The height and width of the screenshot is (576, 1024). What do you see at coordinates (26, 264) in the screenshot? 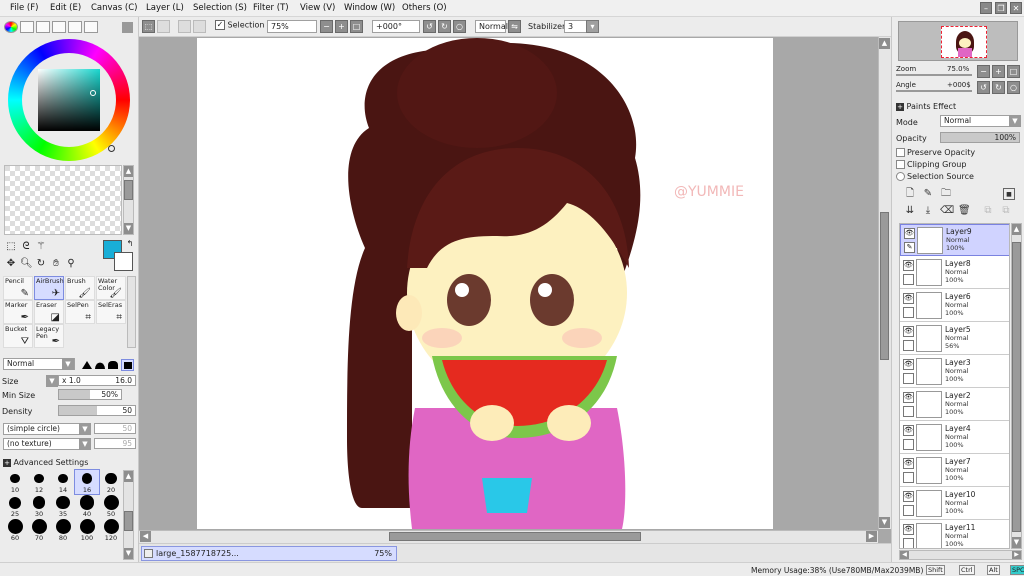
I see `zoom-icon: 🔍︎` at bounding box center [26, 264].